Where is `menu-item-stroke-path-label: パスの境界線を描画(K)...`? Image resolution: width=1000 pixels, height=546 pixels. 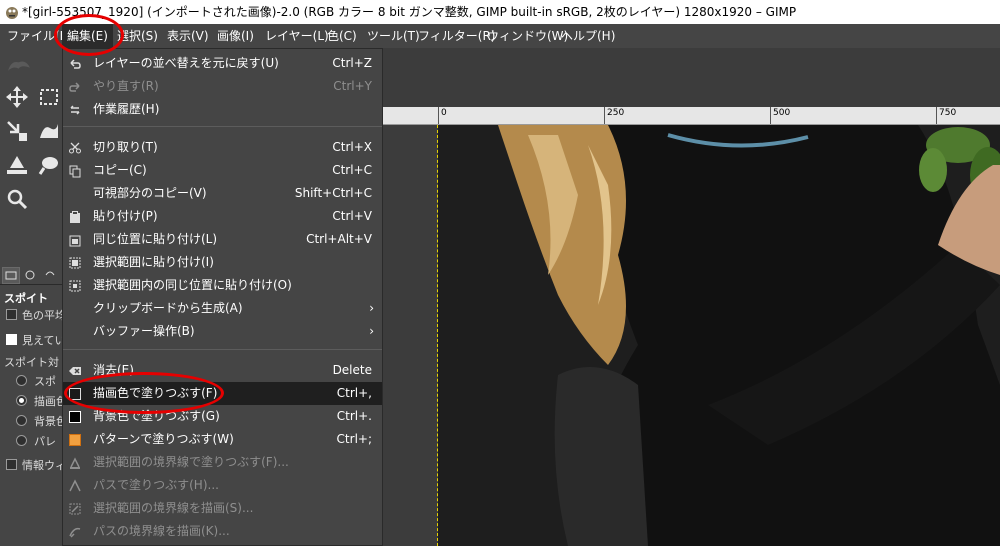 menu-item-stroke-path-label: パスの境界線を描画(K)... is located at coordinates (161, 531).